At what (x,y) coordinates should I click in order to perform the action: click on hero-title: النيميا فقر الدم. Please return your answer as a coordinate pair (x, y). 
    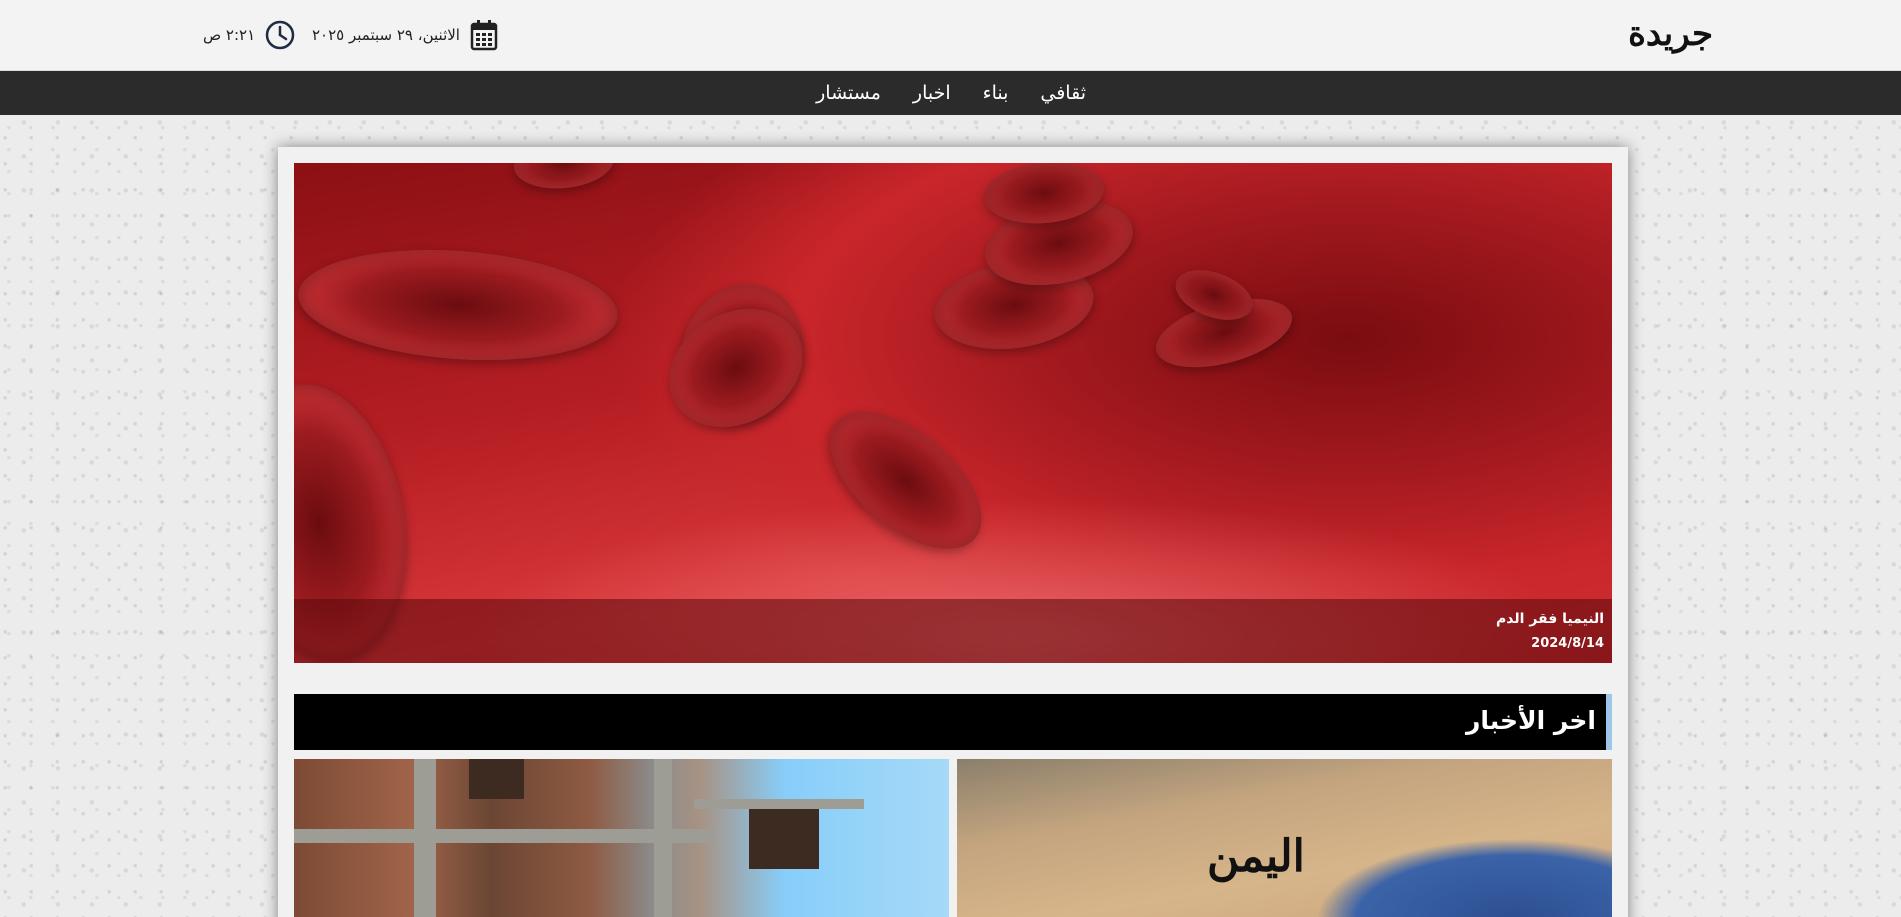
    Looking at the image, I should click on (1550, 619).